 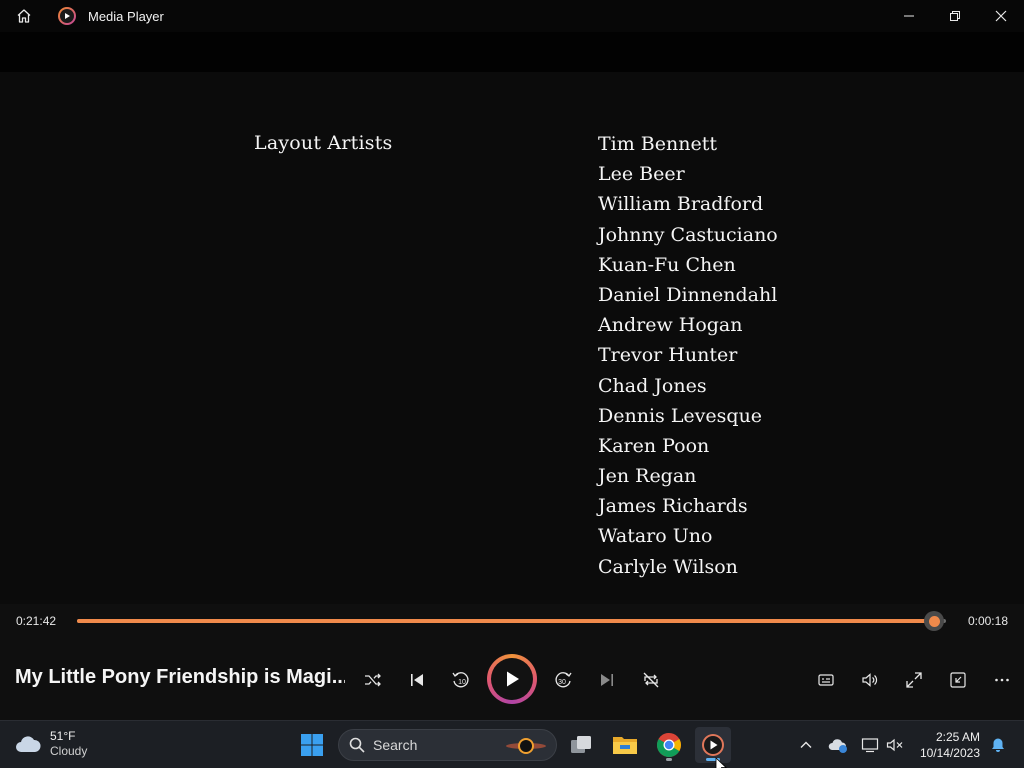 I want to click on onedrive-icon, so click(x=837, y=746).